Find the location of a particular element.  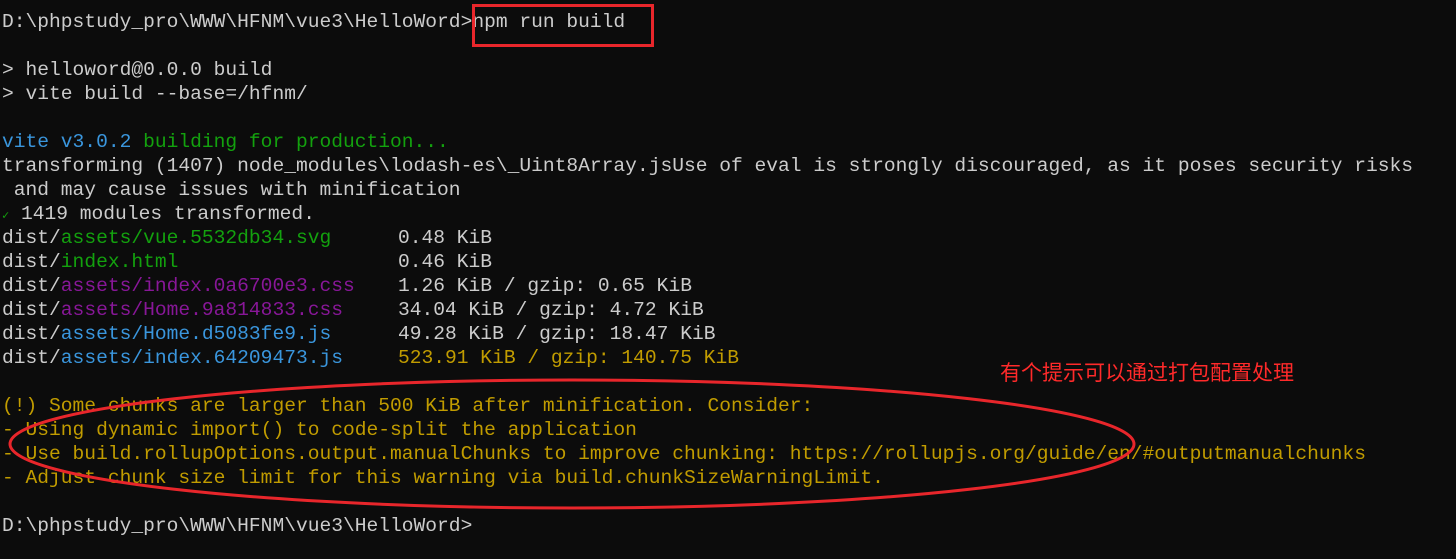

file-name: index.html is located at coordinates (119, 262).